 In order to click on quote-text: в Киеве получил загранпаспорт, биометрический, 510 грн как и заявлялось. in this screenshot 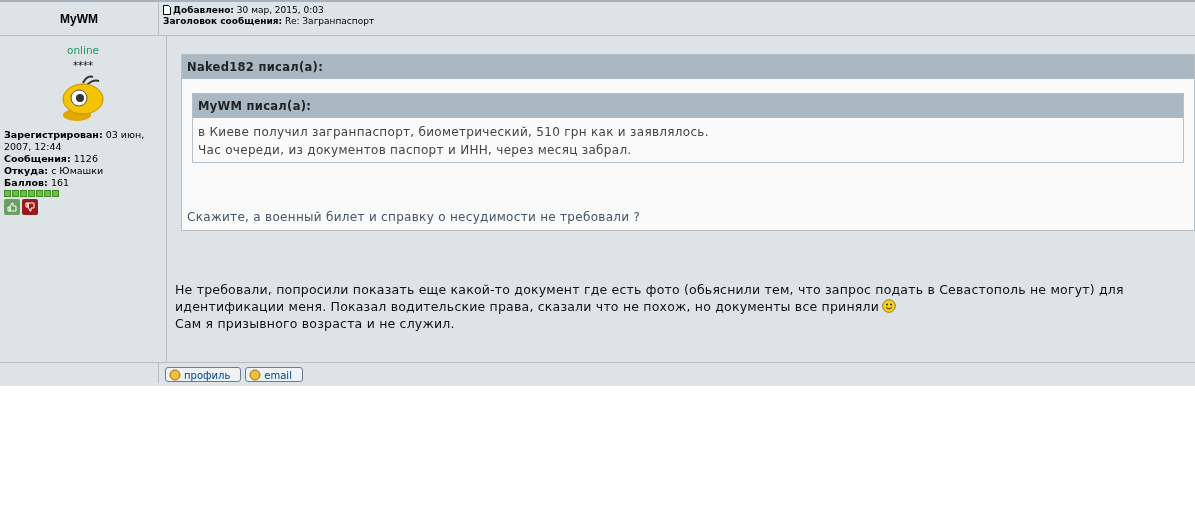, I will do `click(454, 132)`.